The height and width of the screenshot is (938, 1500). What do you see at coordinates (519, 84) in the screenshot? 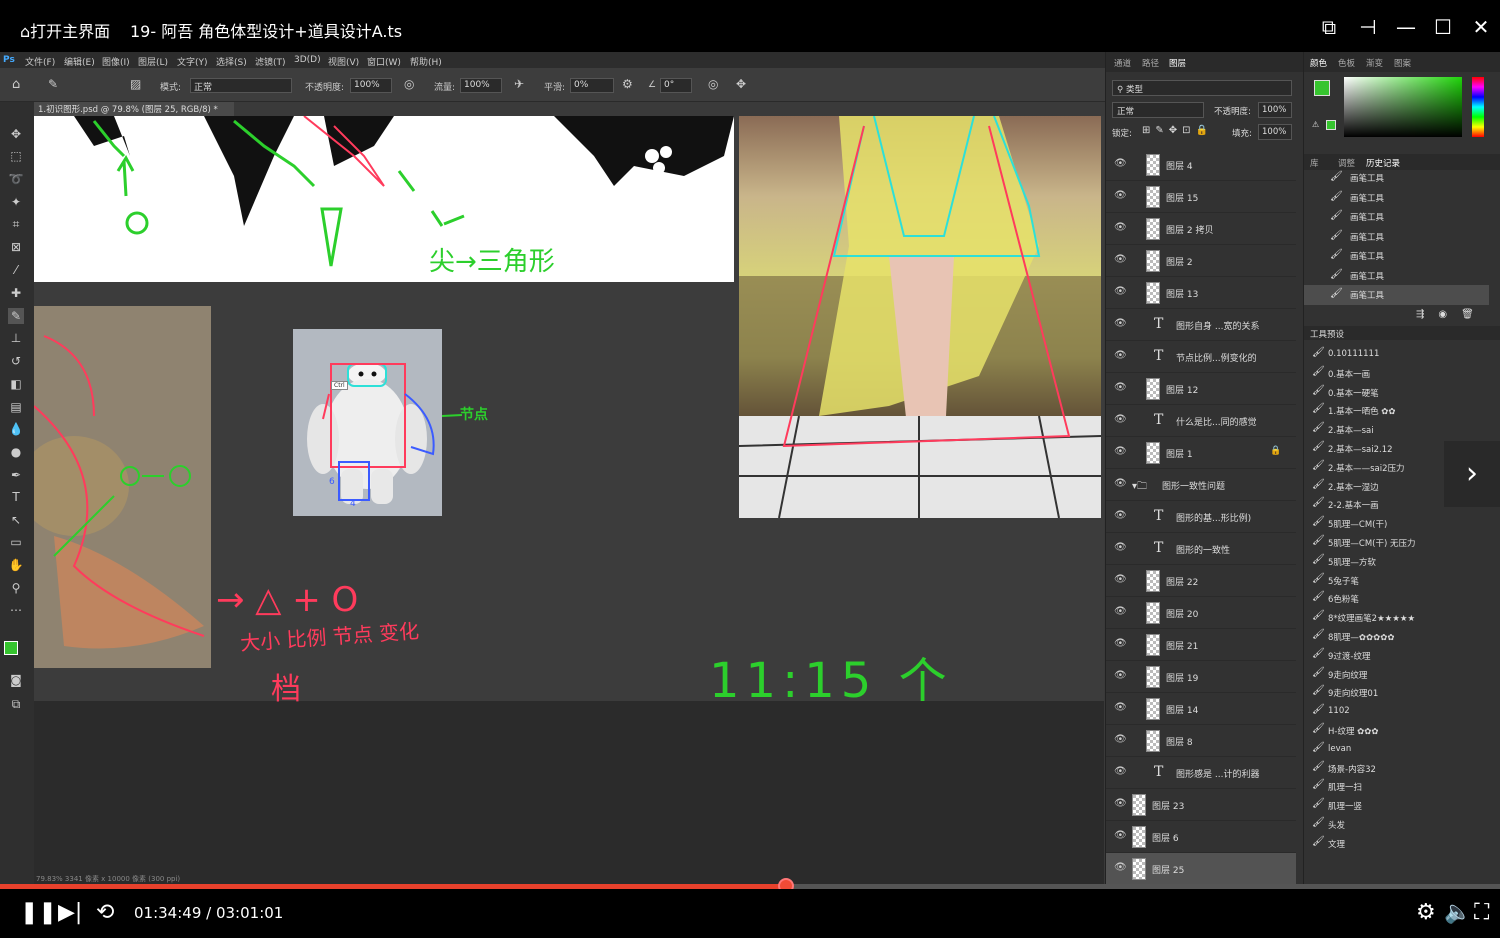
I see `airbrush-icon: ✈` at bounding box center [519, 84].